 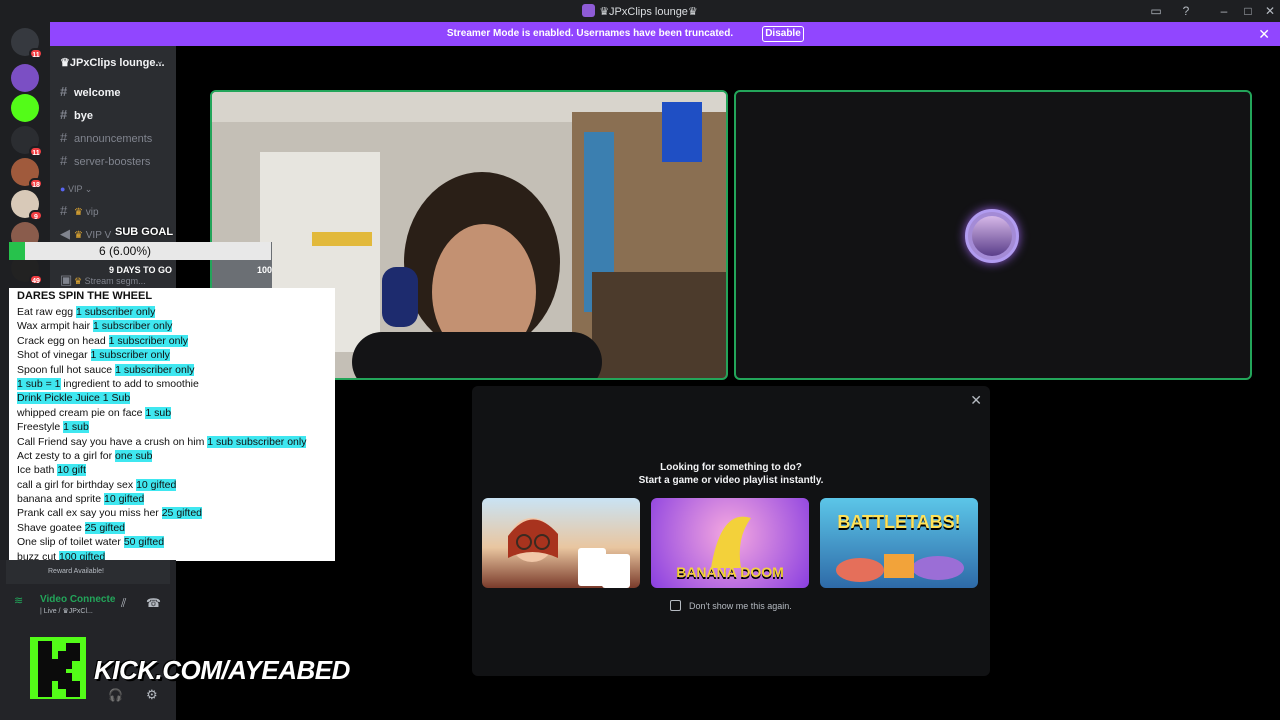 What do you see at coordinates (36, 53) in the screenshot?
I see `mention-badge: 11` at bounding box center [36, 53].